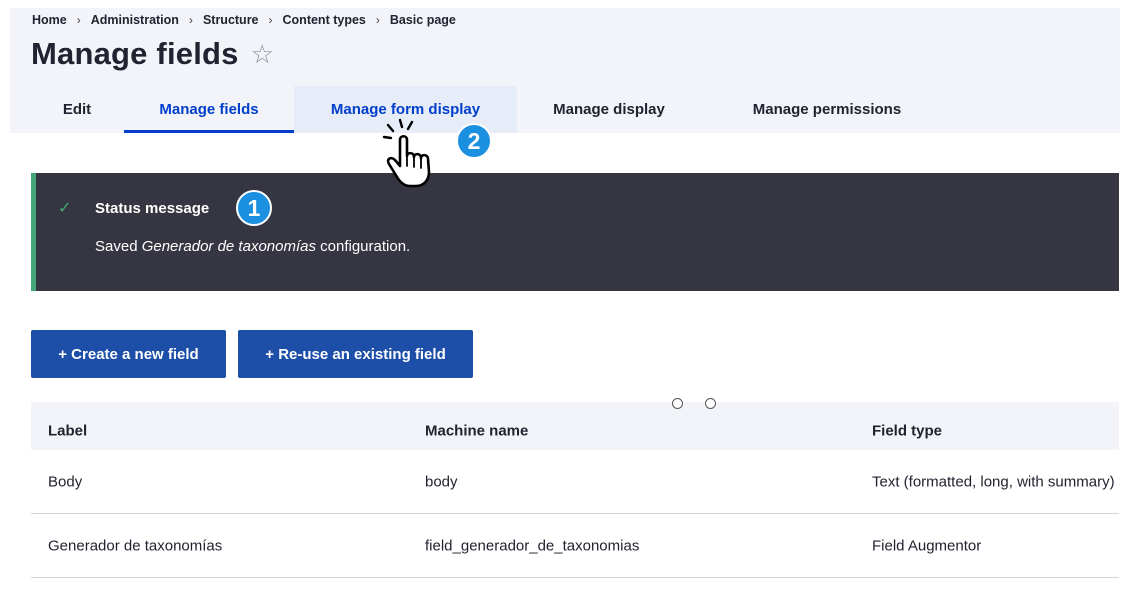  I want to click on hand-pointer-cursor-icon, so click(406, 153).